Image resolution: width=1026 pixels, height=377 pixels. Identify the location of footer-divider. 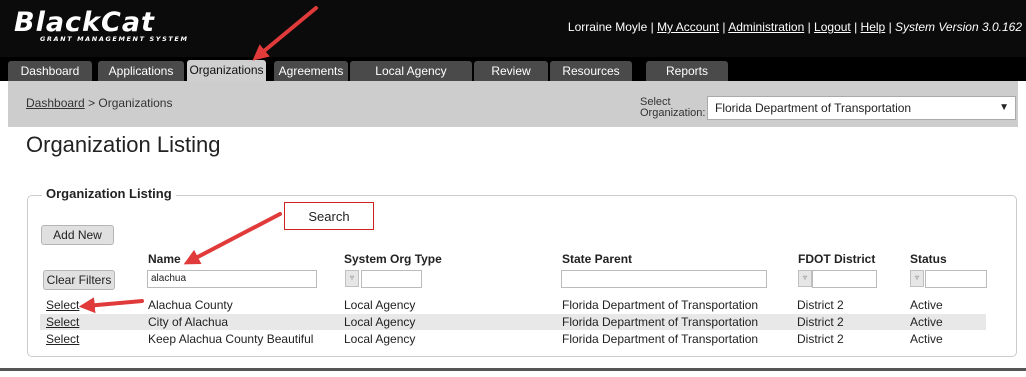
(513, 369).